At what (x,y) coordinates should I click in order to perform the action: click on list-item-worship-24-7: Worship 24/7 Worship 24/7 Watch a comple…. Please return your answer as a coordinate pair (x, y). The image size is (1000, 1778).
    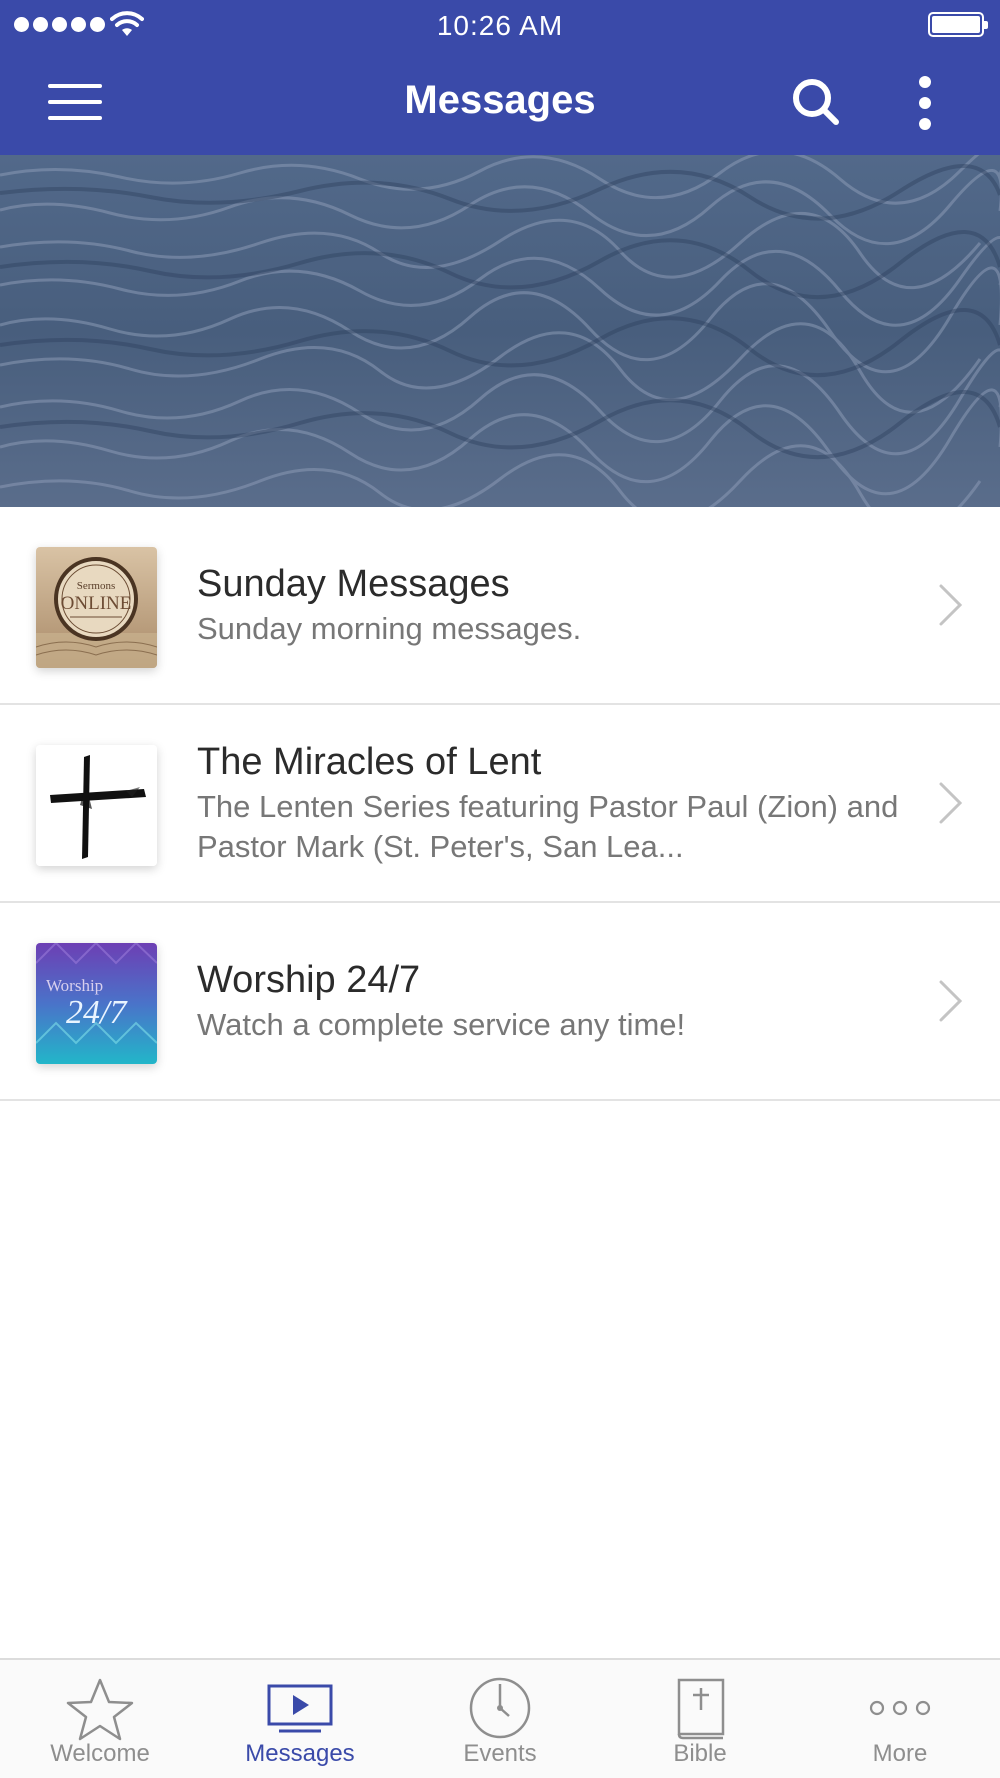
    Looking at the image, I should click on (500, 1002).